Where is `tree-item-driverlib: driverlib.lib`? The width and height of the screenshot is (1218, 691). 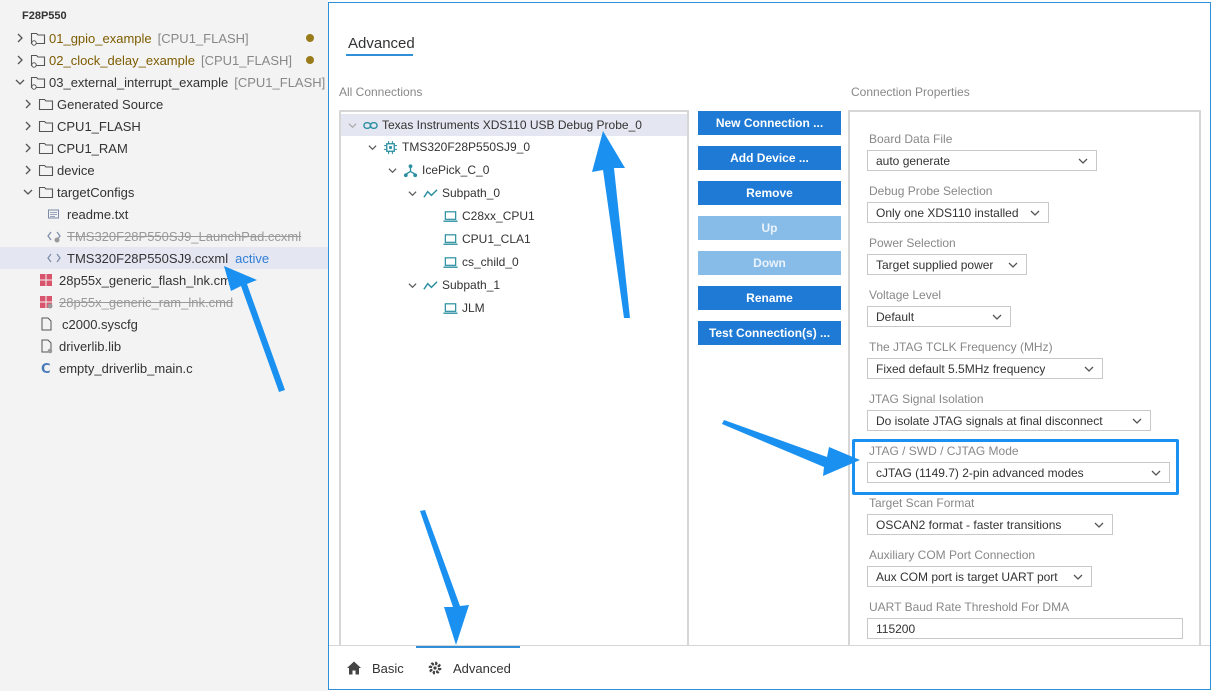 tree-item-driverlib: driverlib.lib is located at coordinates (164, 346).